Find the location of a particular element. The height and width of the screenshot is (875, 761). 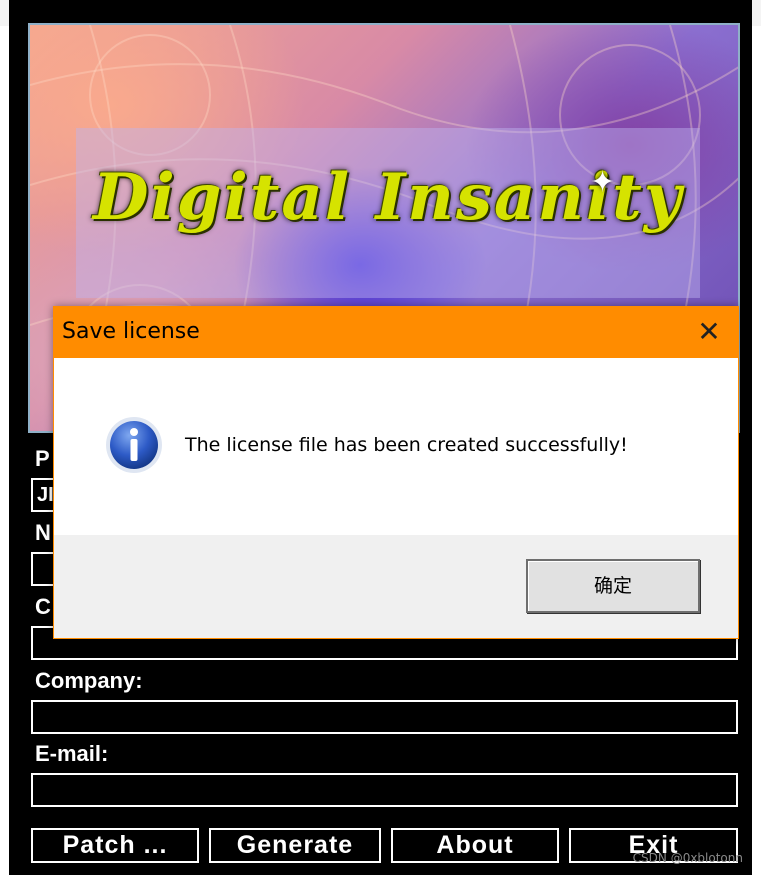

sparkle-icon: ✦ is located at coordinates (603, 182).